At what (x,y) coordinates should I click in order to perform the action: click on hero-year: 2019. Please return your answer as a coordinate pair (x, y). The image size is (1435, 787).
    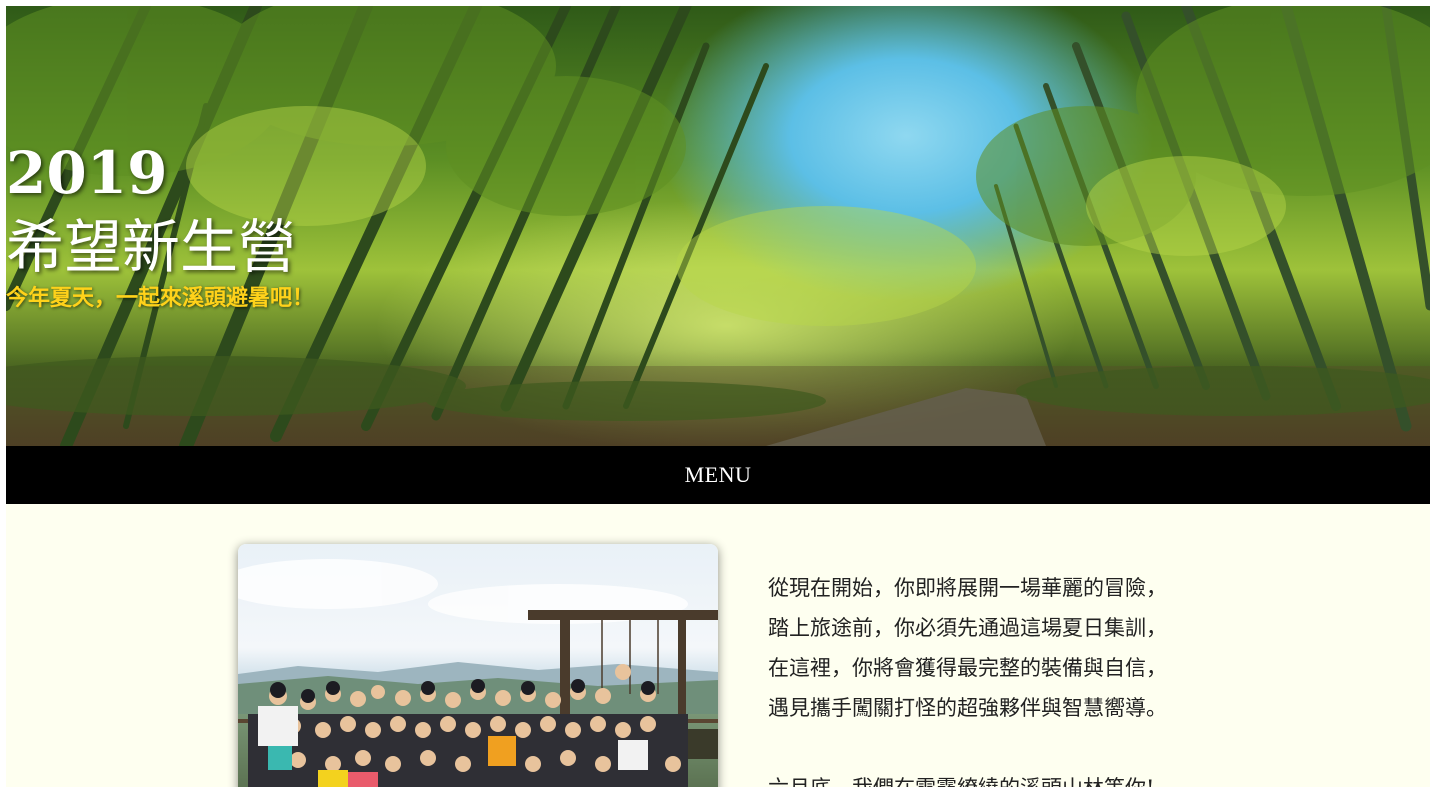
    Looking at the image, I should click on (87, 173).